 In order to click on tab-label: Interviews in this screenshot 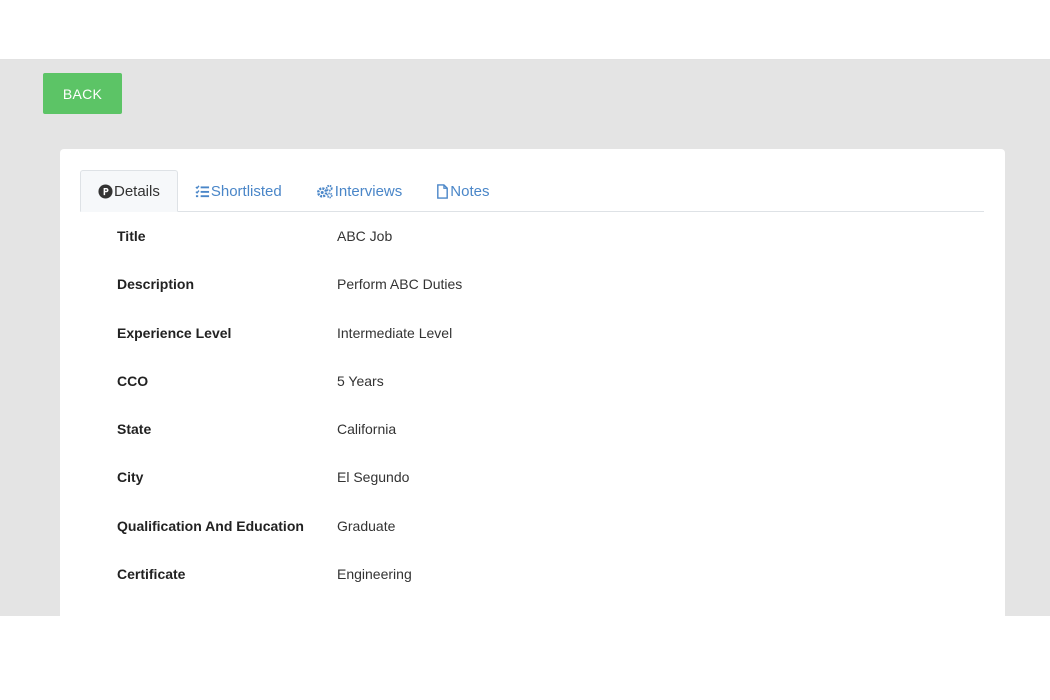, I will do `click(368, 191)`.